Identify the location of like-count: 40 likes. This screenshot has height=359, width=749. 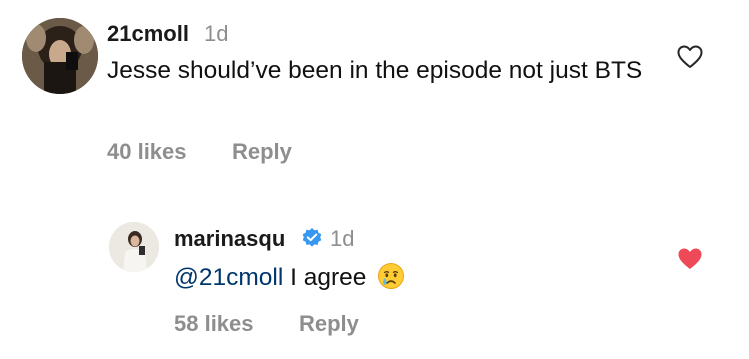
(147, 152).